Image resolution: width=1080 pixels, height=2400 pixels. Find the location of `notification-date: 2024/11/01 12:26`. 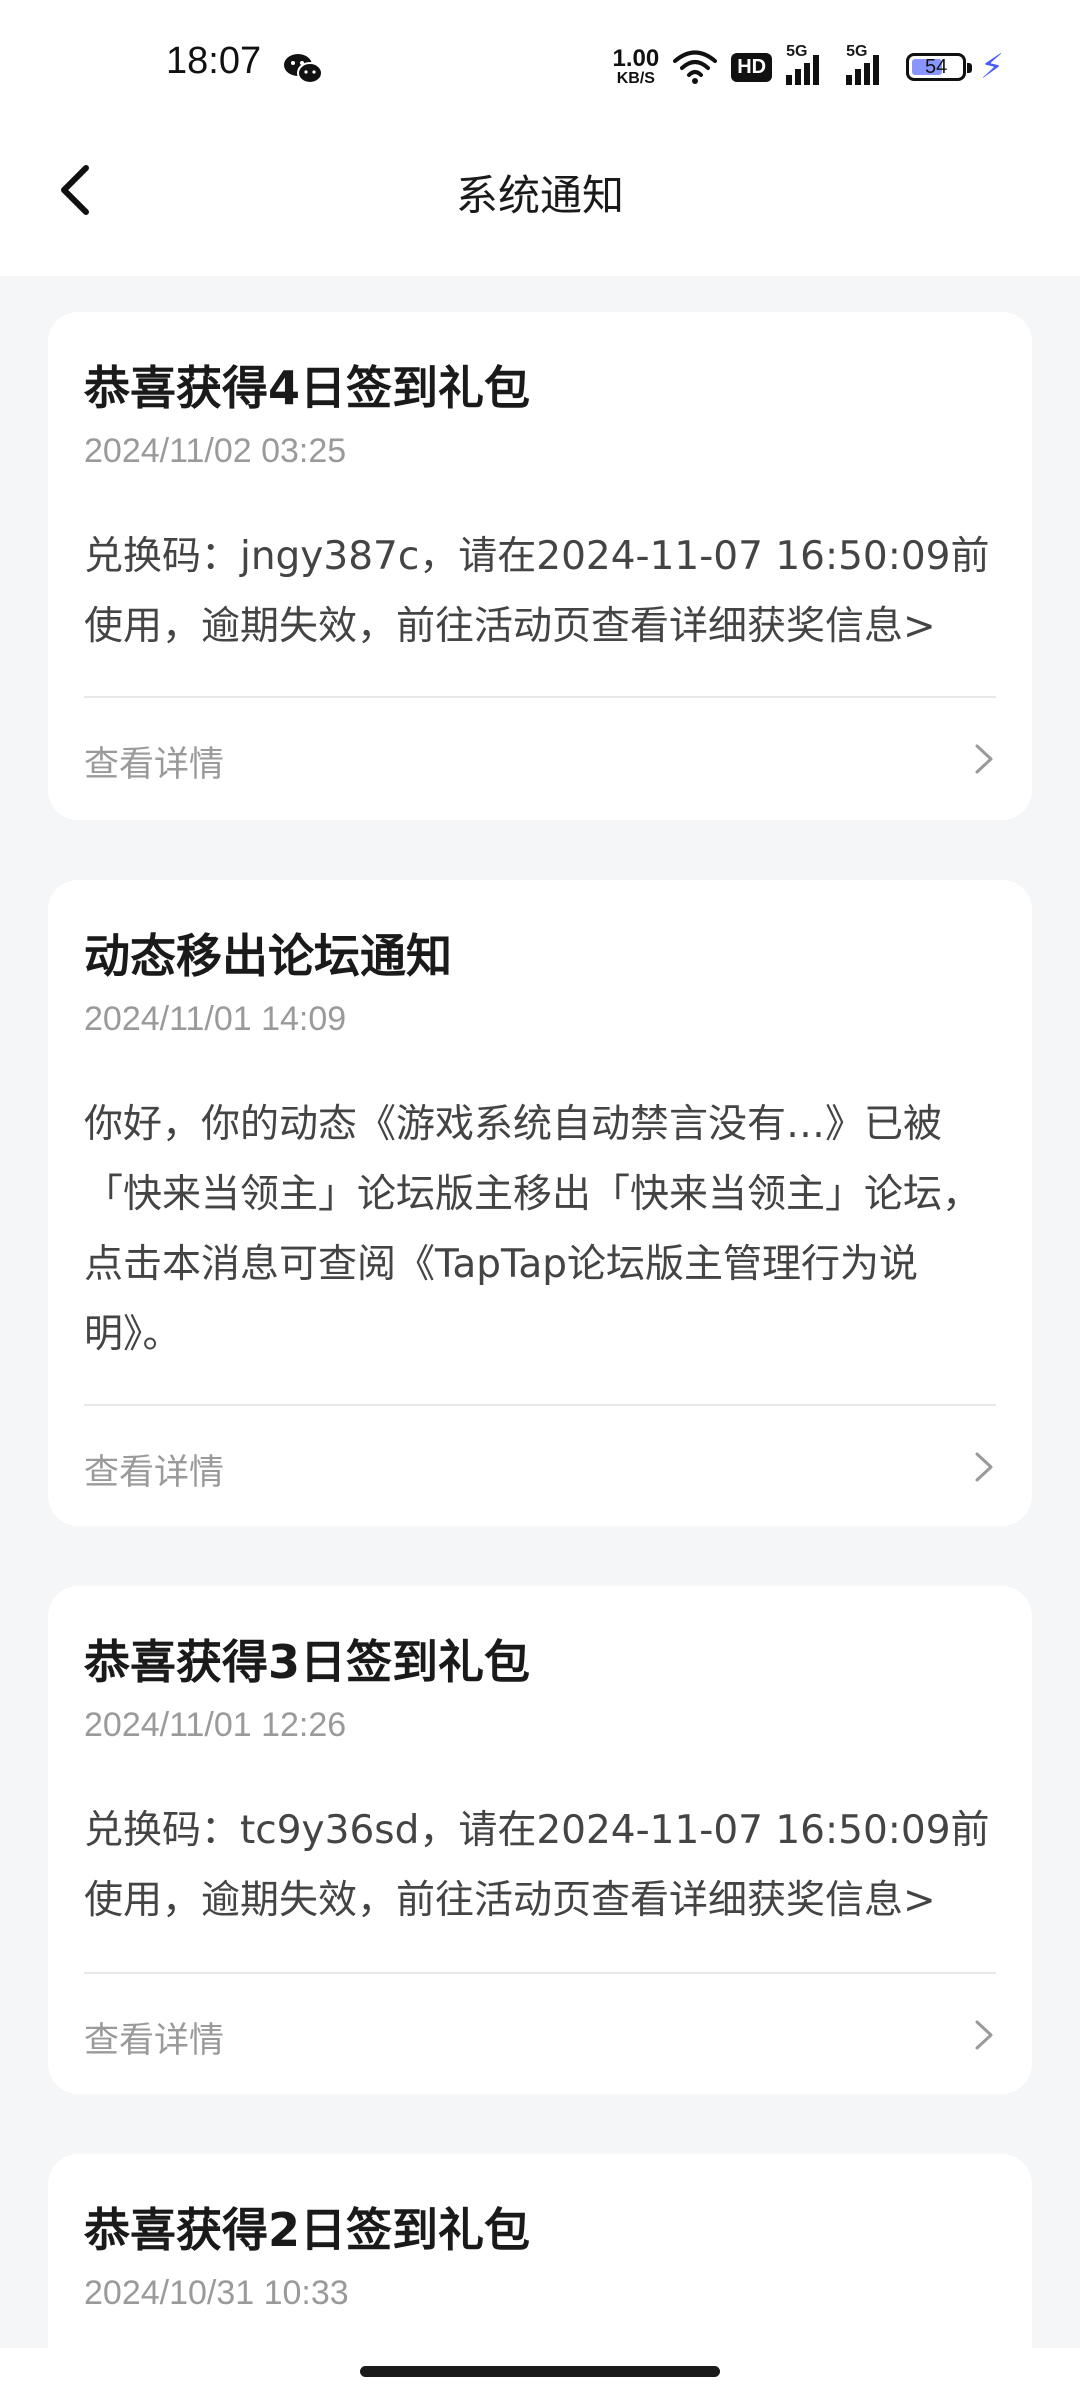

notification-date: 2024/11/01 12:26 is located at coordinates (215, 1725).